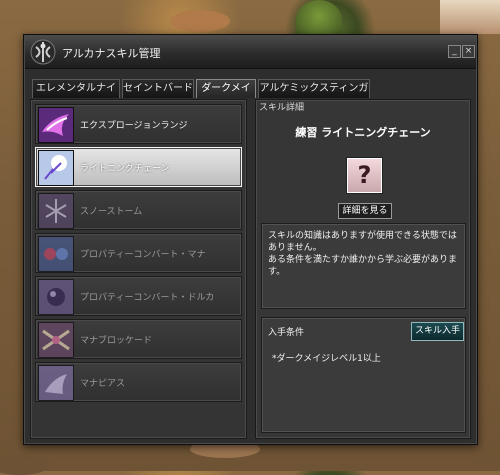 This screenshot has width=500, height=475. What do you see at coordinates (454, 51) in the screenshot?
I see `minimize-button: _` at bounding box center [454, 51].